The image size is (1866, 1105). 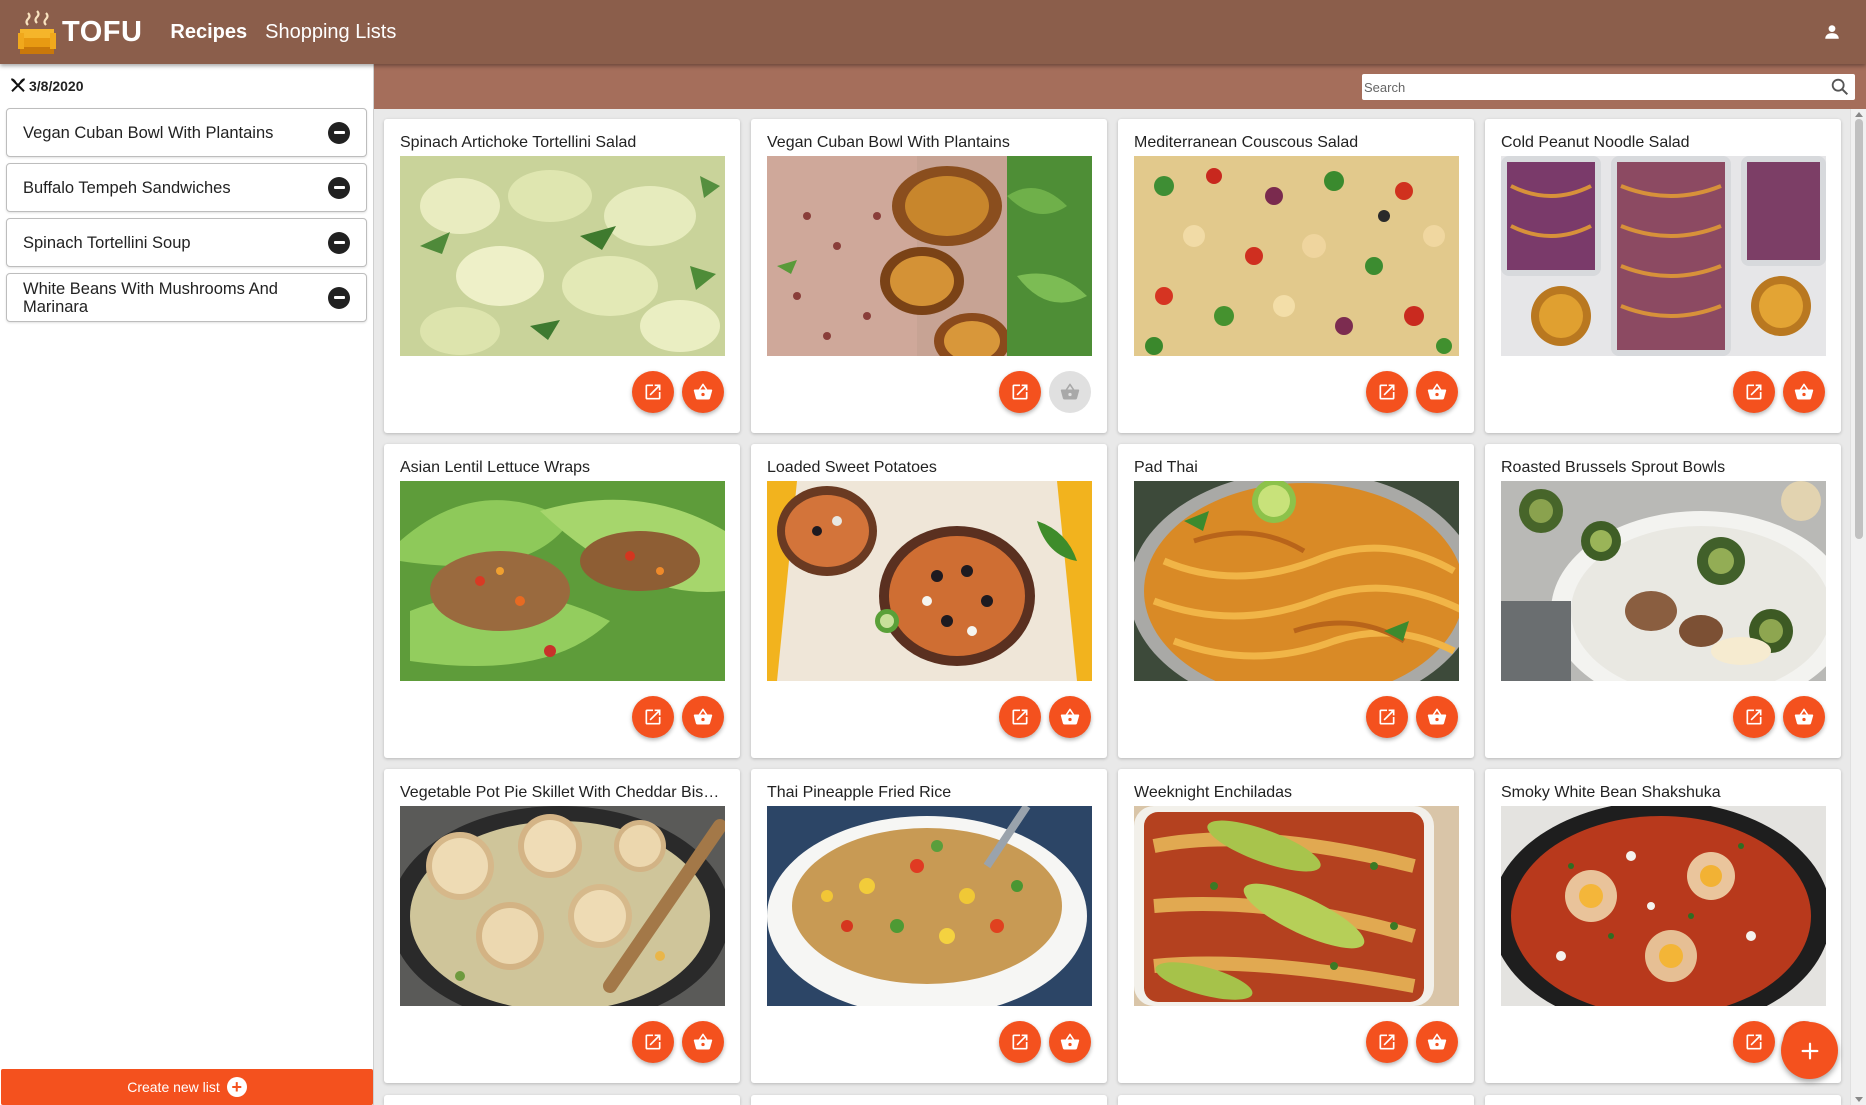 I want to click on recipe-title: Mediterranean Couscous Salad, so click(x=1246, y=142).